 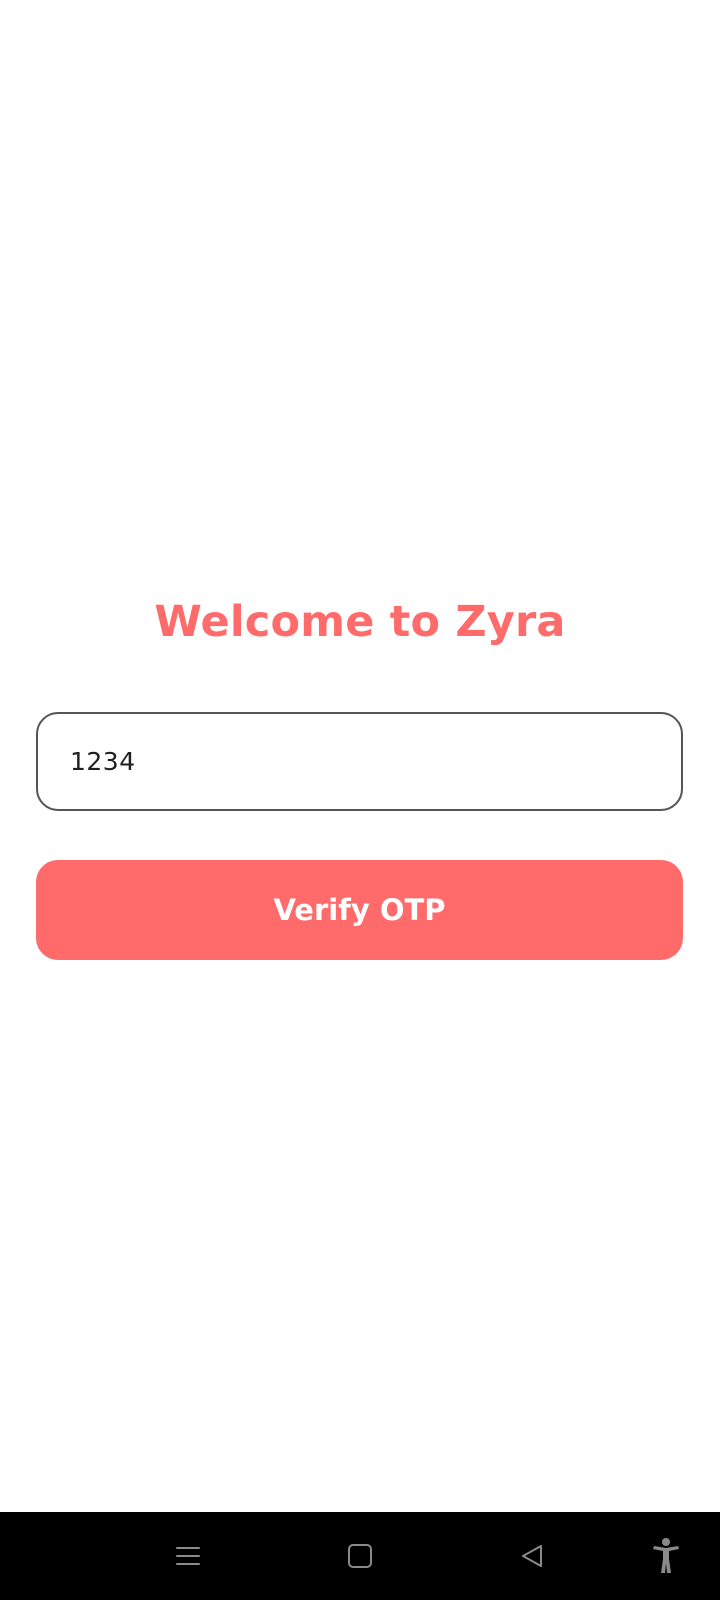 I want to click on accessibility-icon, so click(x=666, y=1556).